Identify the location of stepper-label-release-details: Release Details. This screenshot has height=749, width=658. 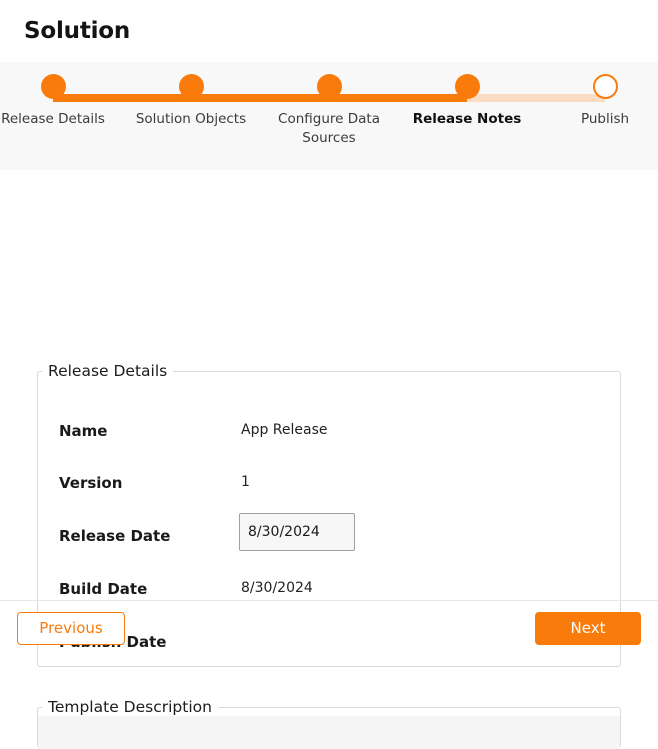
(53, 119).